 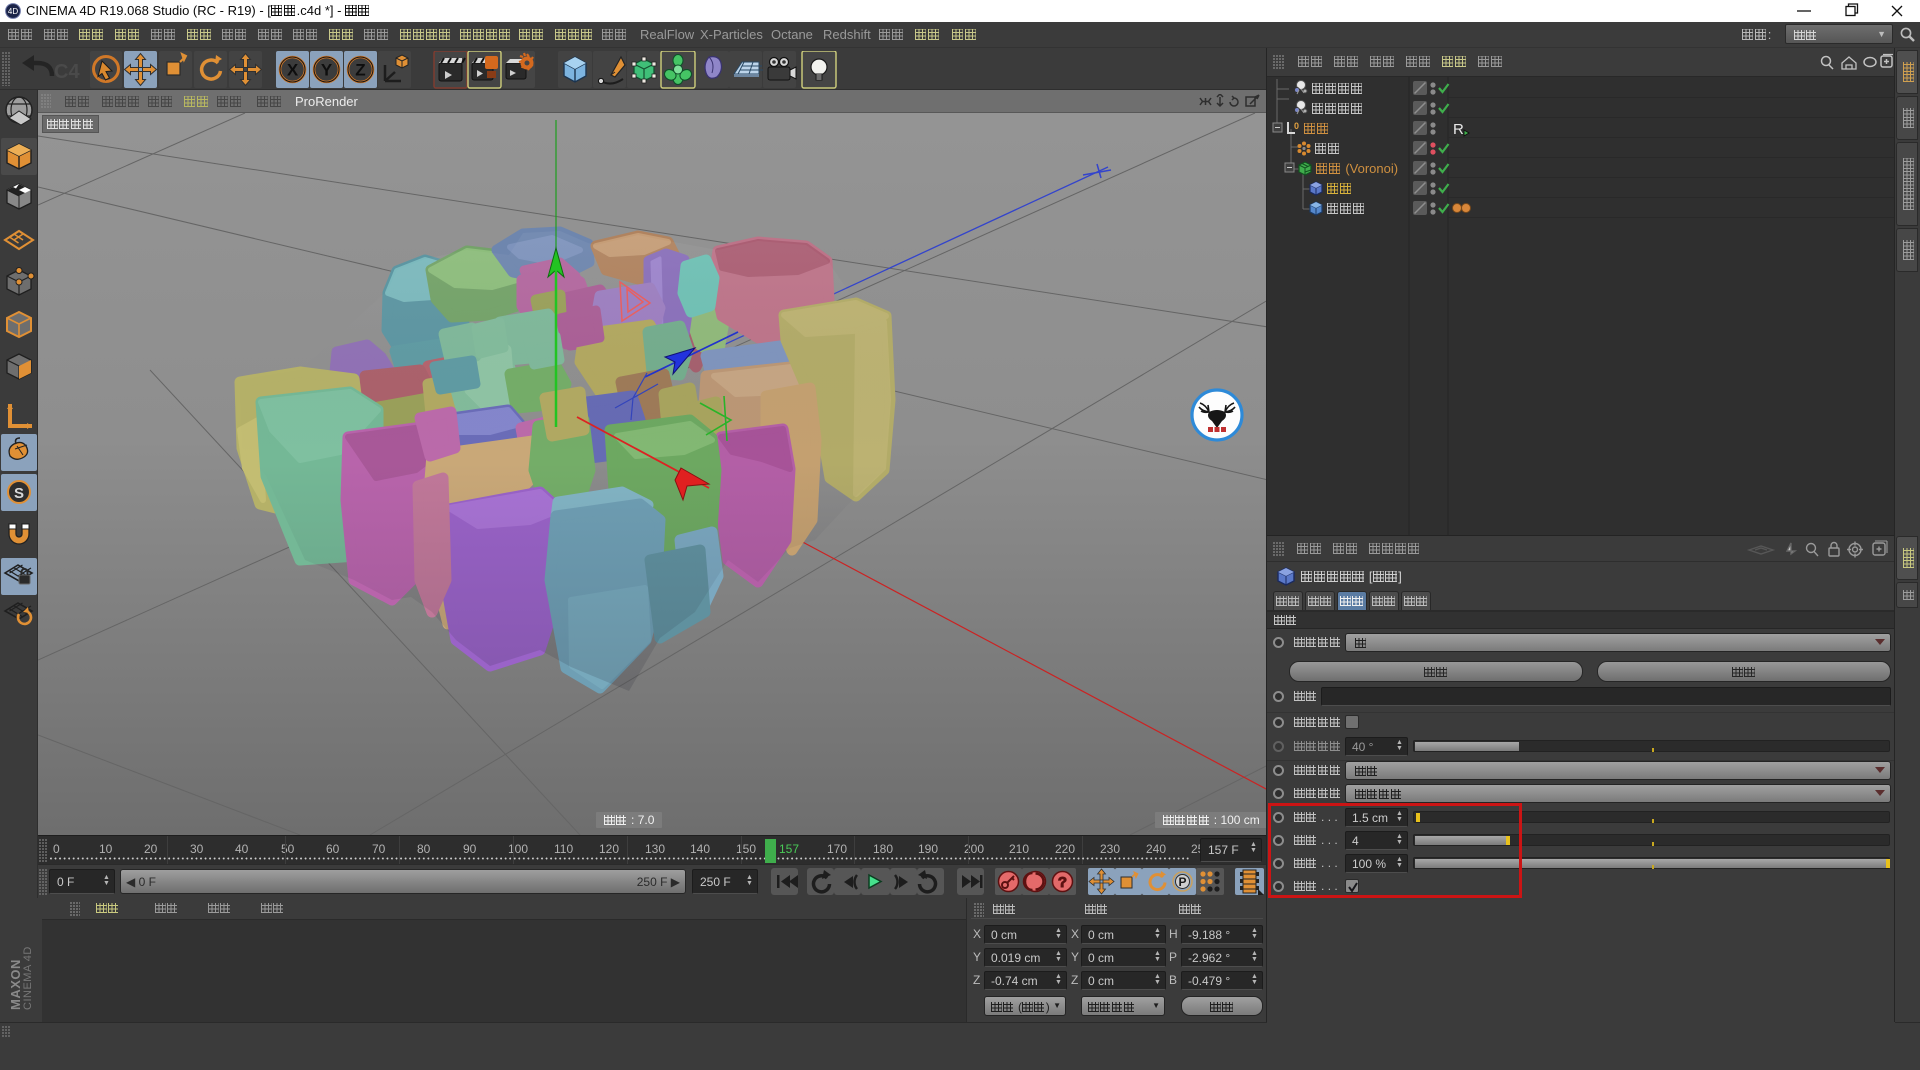 I want to click on svg-text: S, so click(x=19, y=493).